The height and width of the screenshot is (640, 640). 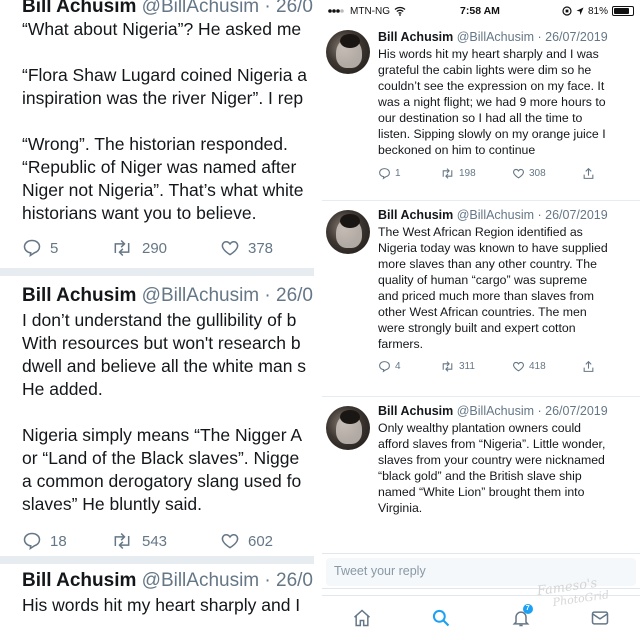 What do you see at coordinates (165, 75) in the screenshot?
I see `tweet-line: “Flora Shaw Lugard coined Nigeria a` at bounding box center [165, 75].